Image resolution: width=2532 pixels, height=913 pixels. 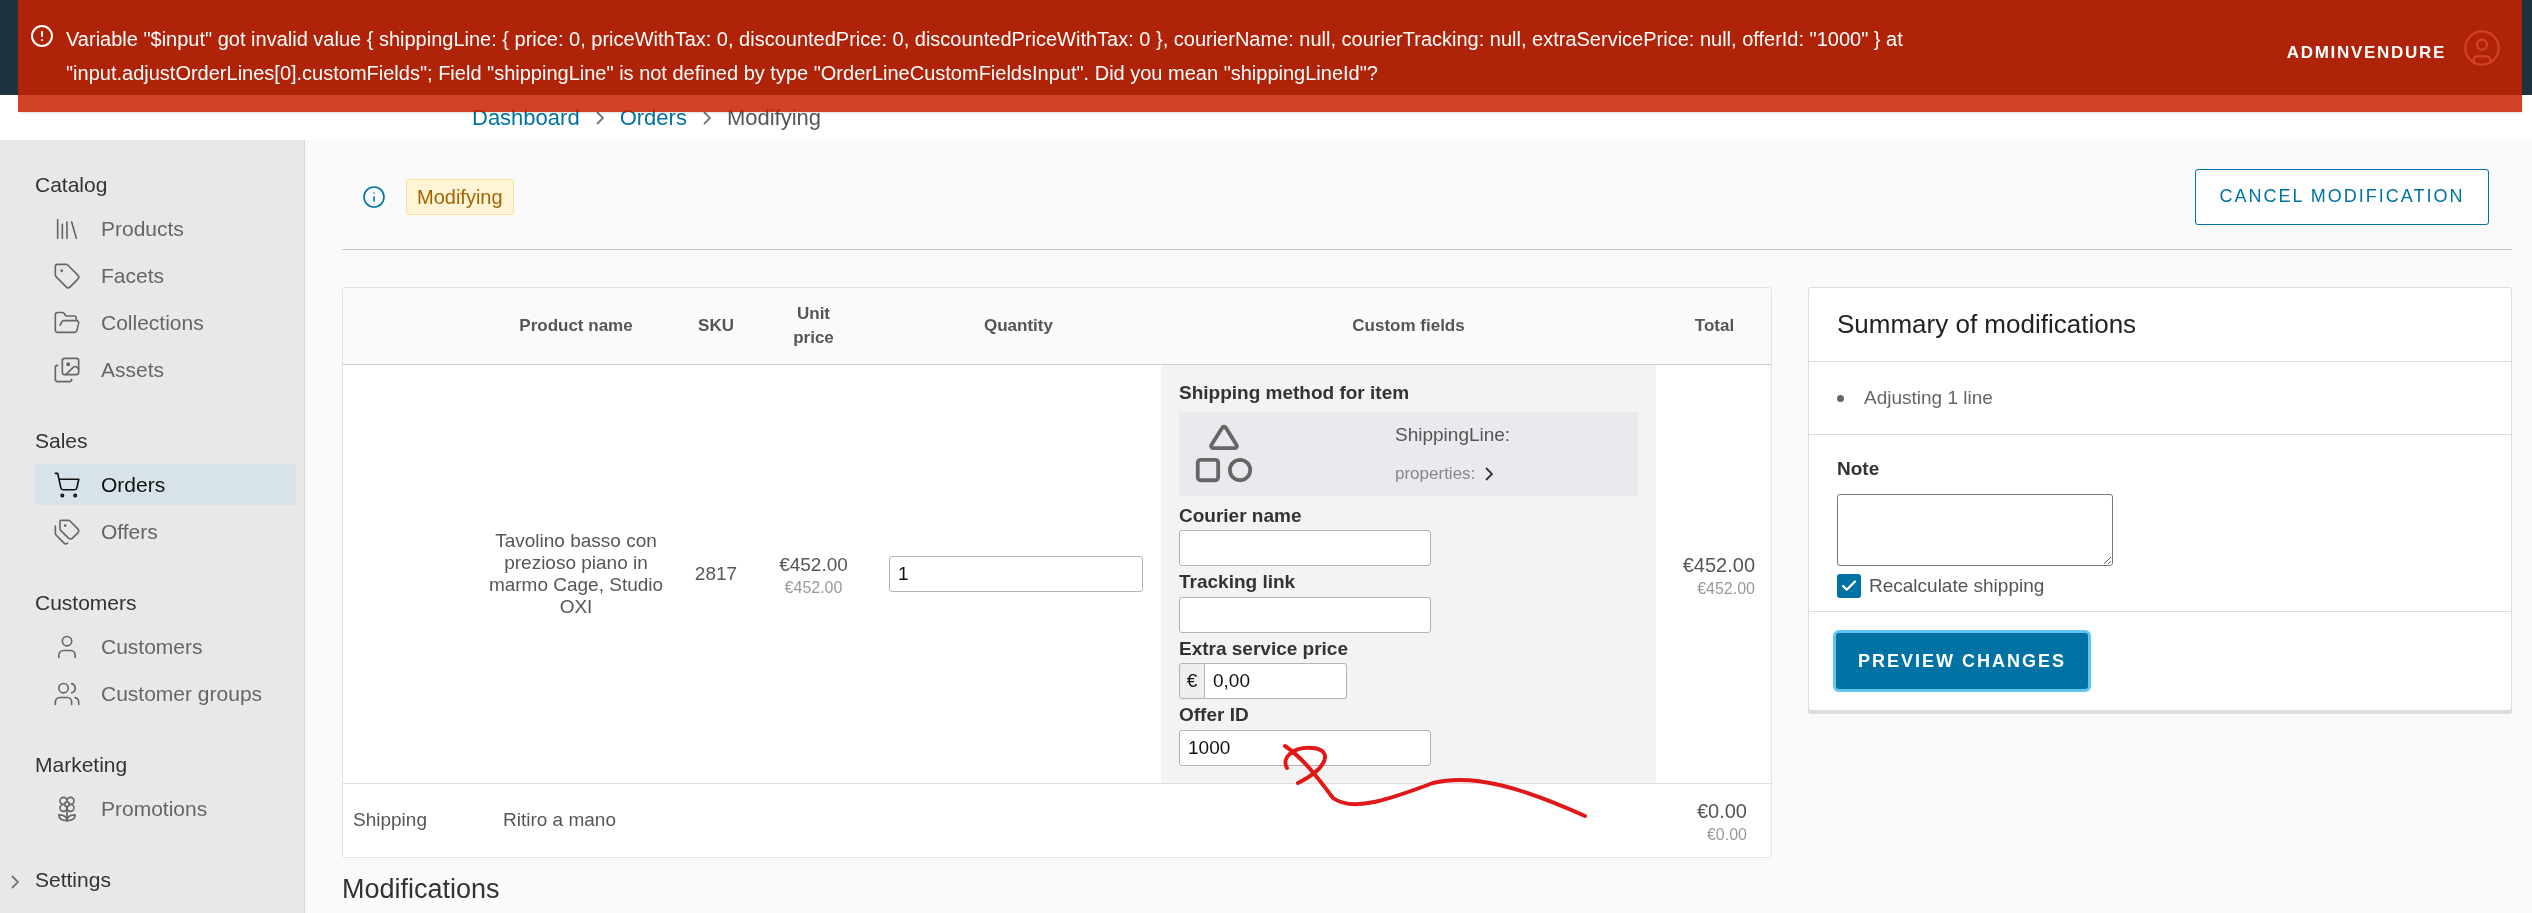 What do you see at coordinates (1726, 835) in the screenshot?
I see `shipping-total-with-tax: €0.00` at bounding box center [1726, 835].